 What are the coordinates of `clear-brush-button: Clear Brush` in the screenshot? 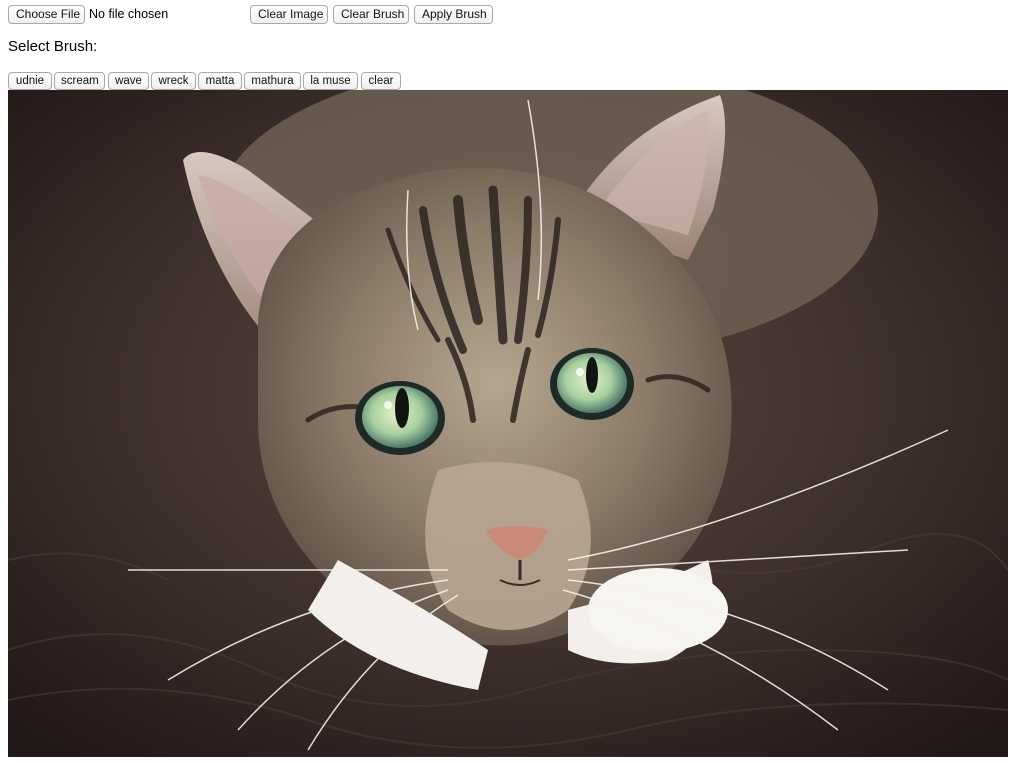 It's located at (371, 14).